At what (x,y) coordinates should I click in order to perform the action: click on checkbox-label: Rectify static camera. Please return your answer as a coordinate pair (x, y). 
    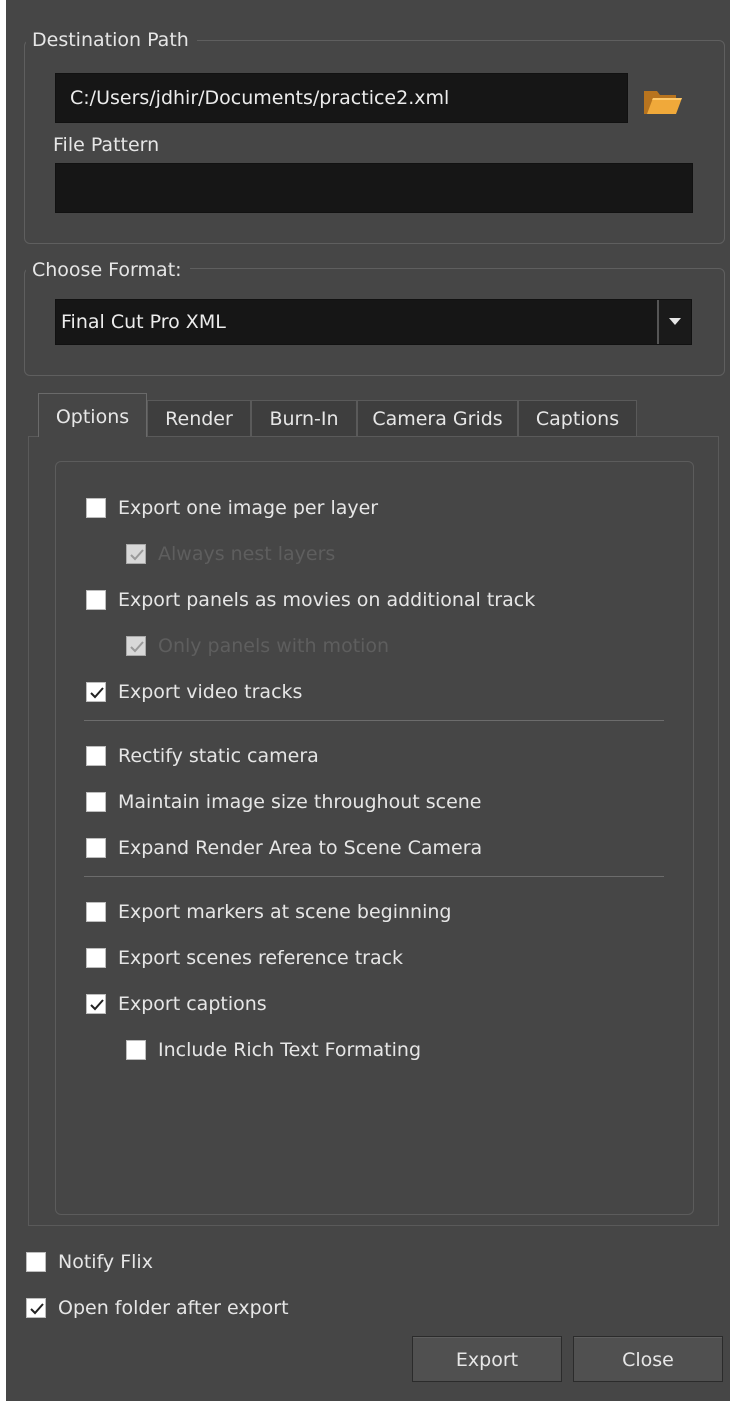
    Looking at the image, I should click on (218, 756).